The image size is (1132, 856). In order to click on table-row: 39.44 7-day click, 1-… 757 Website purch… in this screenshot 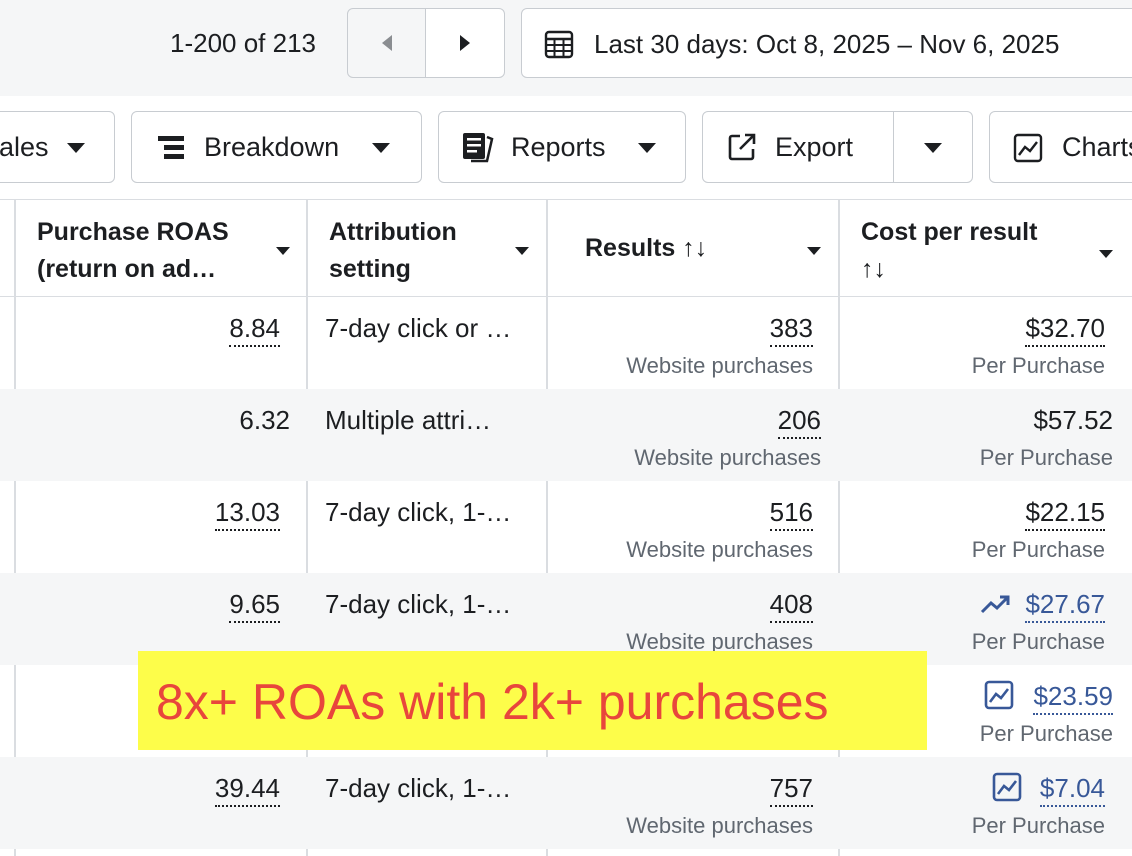, I will do `click(566, 803)`.